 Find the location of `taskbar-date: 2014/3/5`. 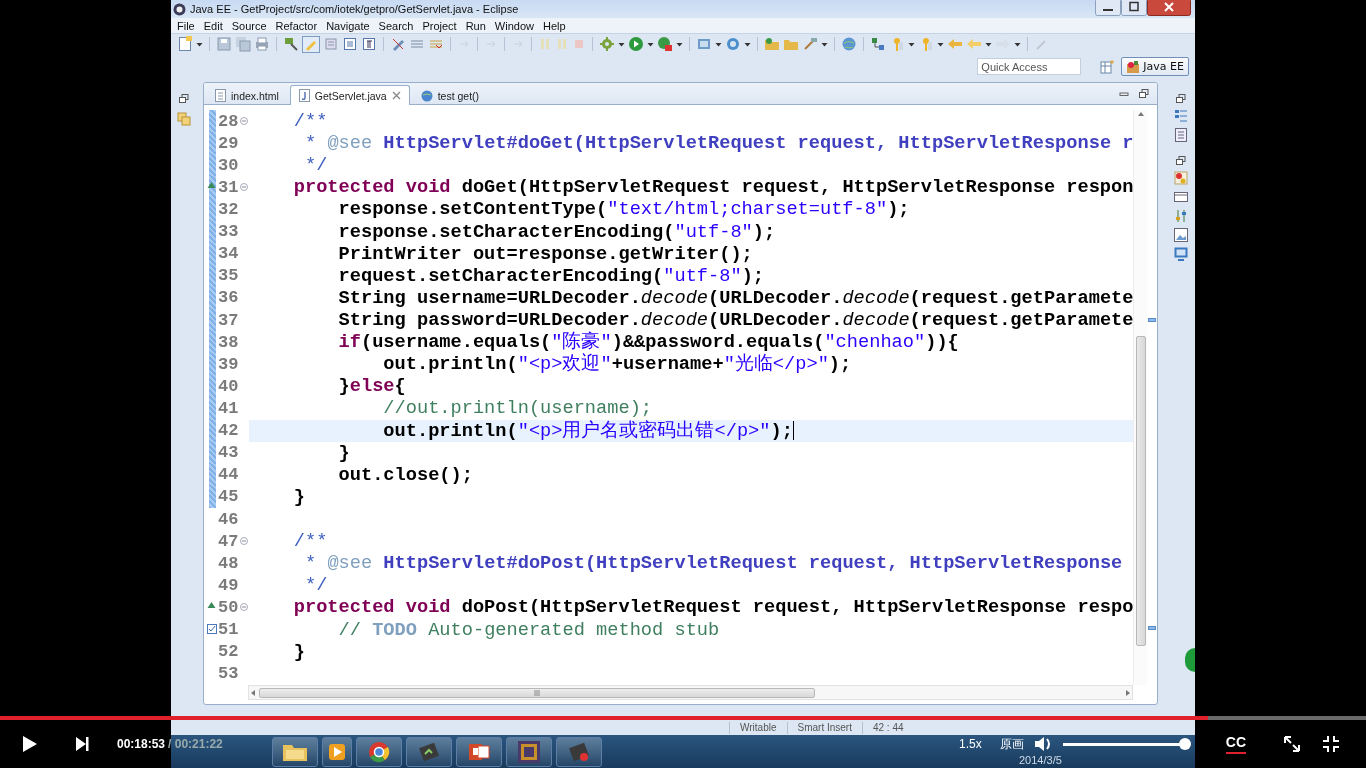

taskbar-date: 2014/3/5 is located at coordinates (1040, 760).